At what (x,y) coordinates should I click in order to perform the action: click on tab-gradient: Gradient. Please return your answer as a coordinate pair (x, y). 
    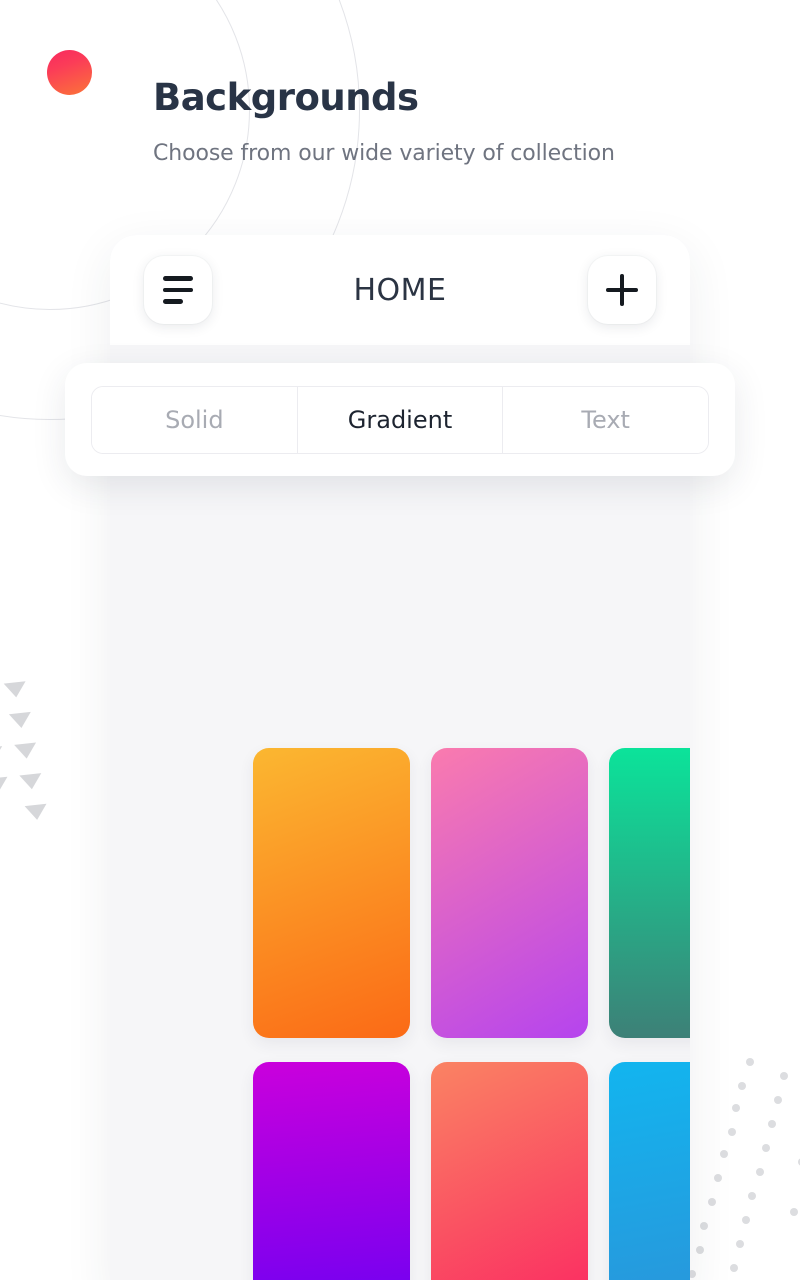
    Looking at the image, I should click on (399, 419).